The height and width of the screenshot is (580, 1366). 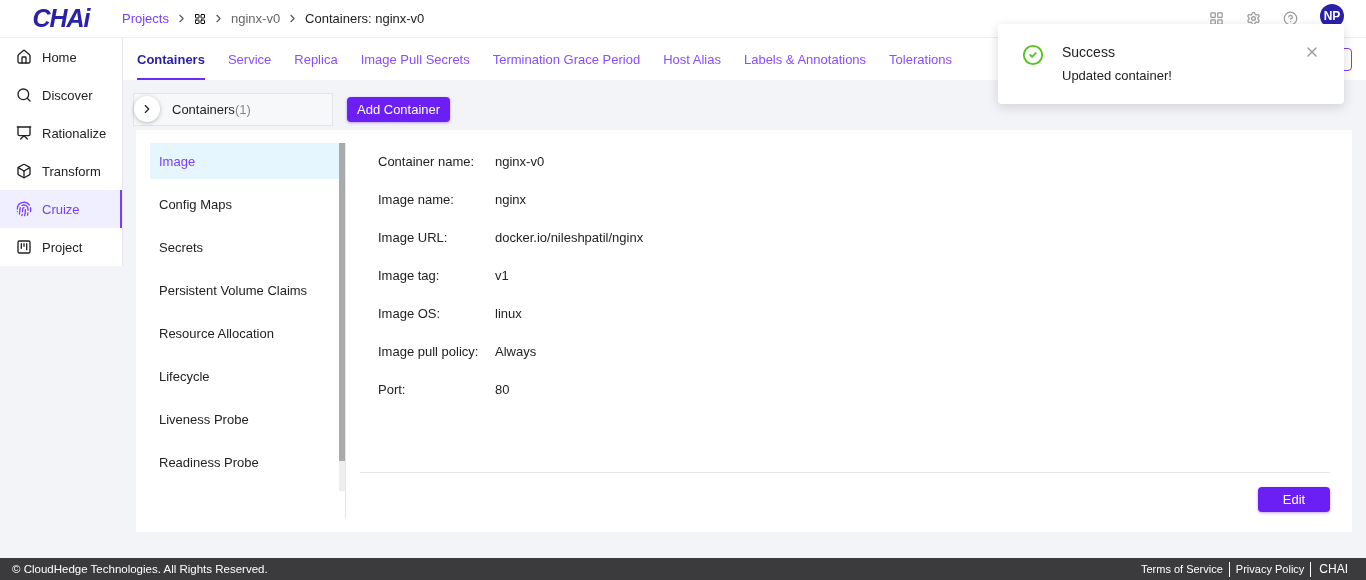 I want to click on footer-link: Privacy Policy, so click(x=1269, y=569).